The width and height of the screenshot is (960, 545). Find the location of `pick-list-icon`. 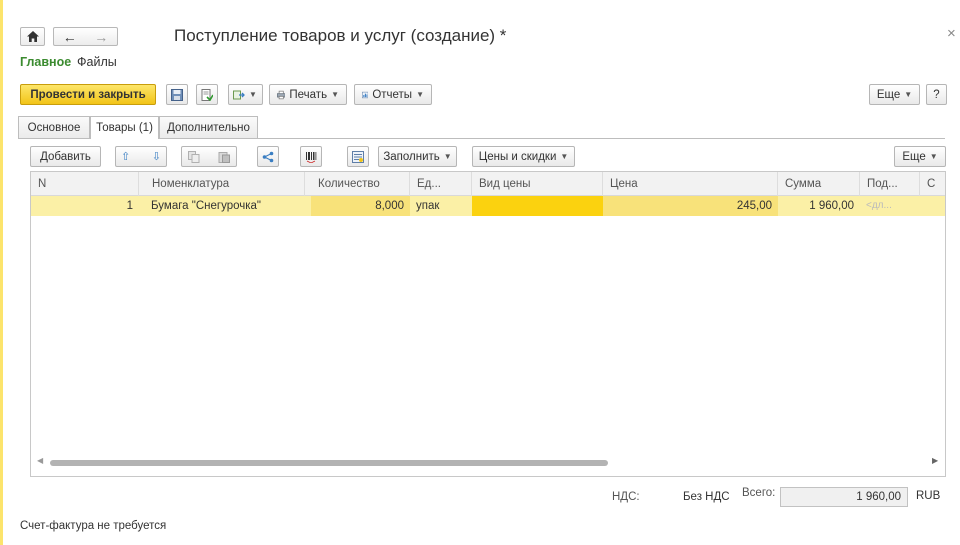

pick-list-icon is located at coordinates (358, 156).